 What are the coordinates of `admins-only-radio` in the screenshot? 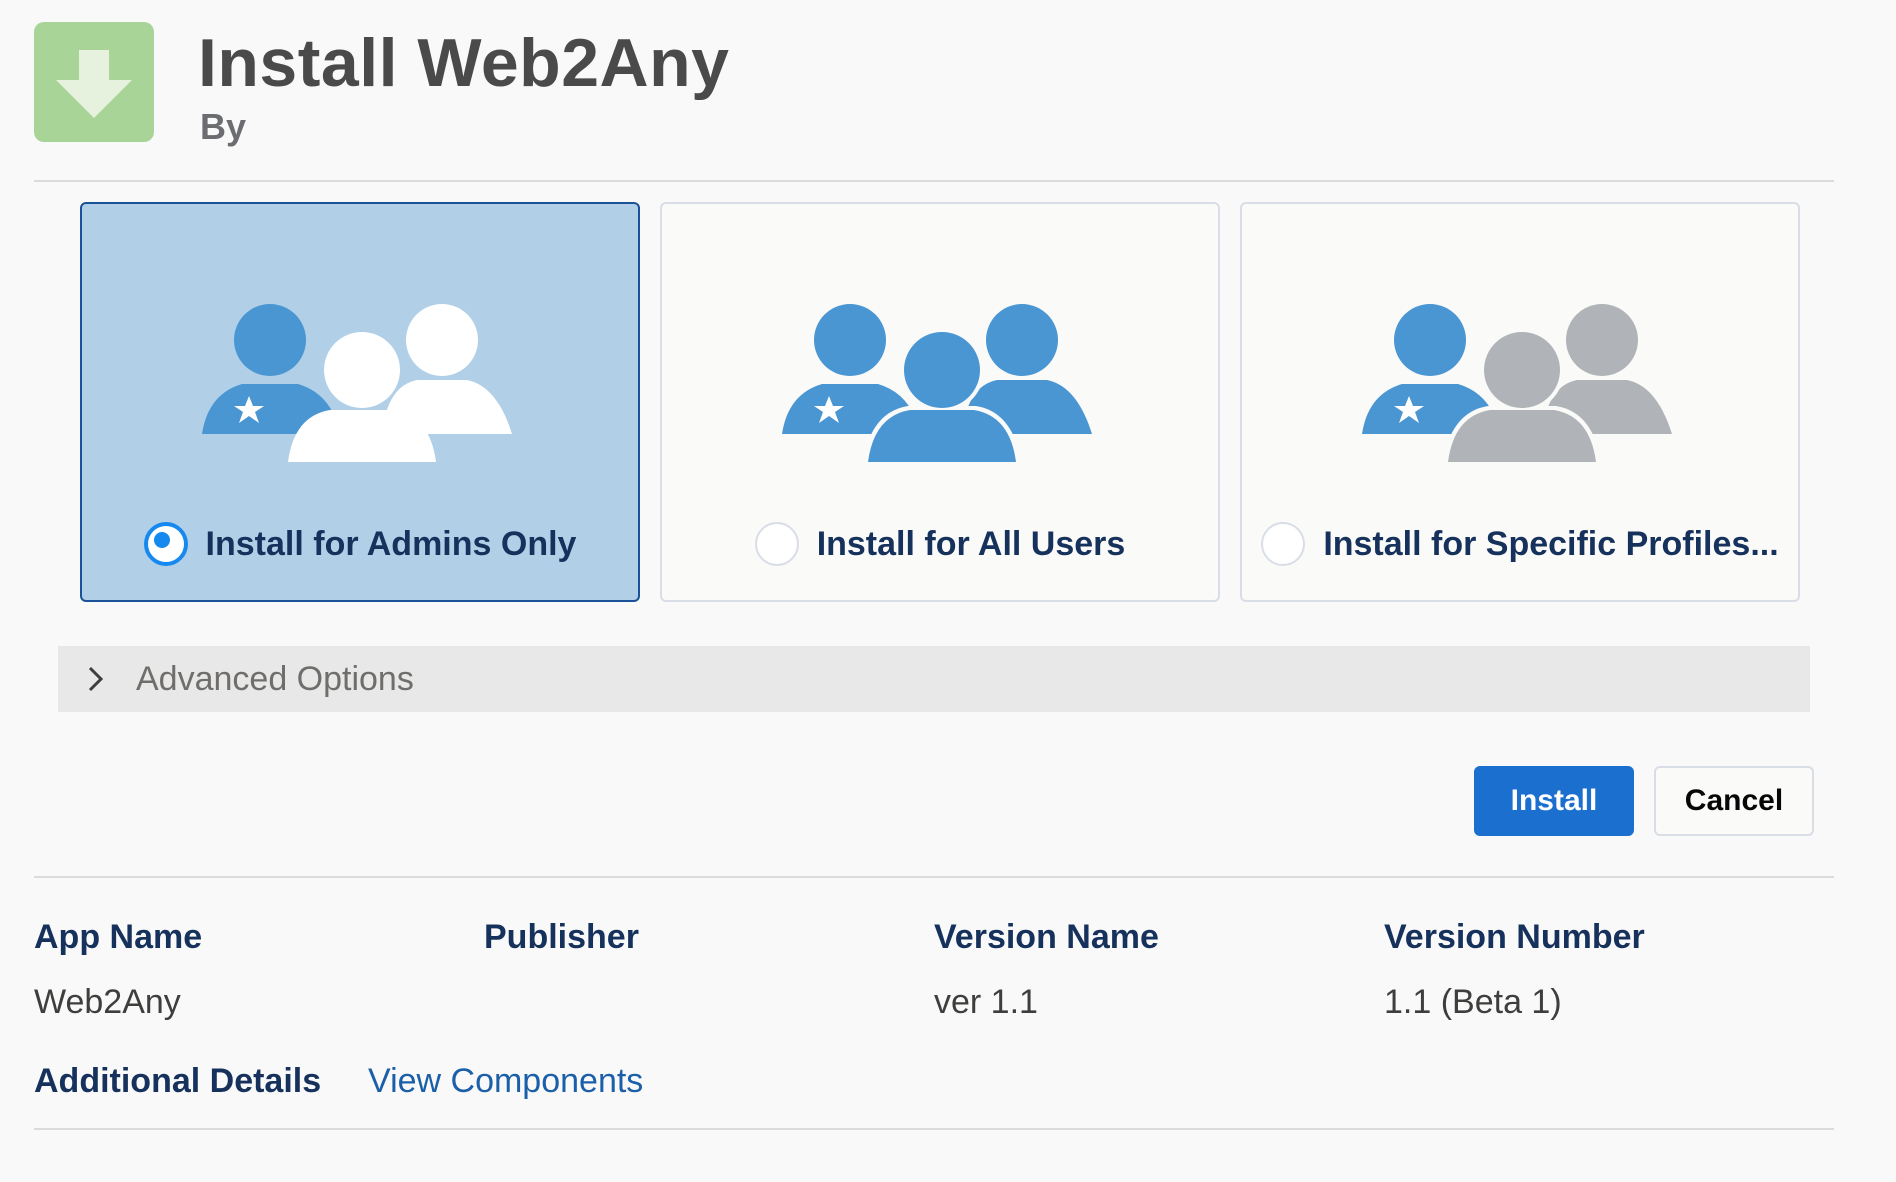 It's located at (165, 544).